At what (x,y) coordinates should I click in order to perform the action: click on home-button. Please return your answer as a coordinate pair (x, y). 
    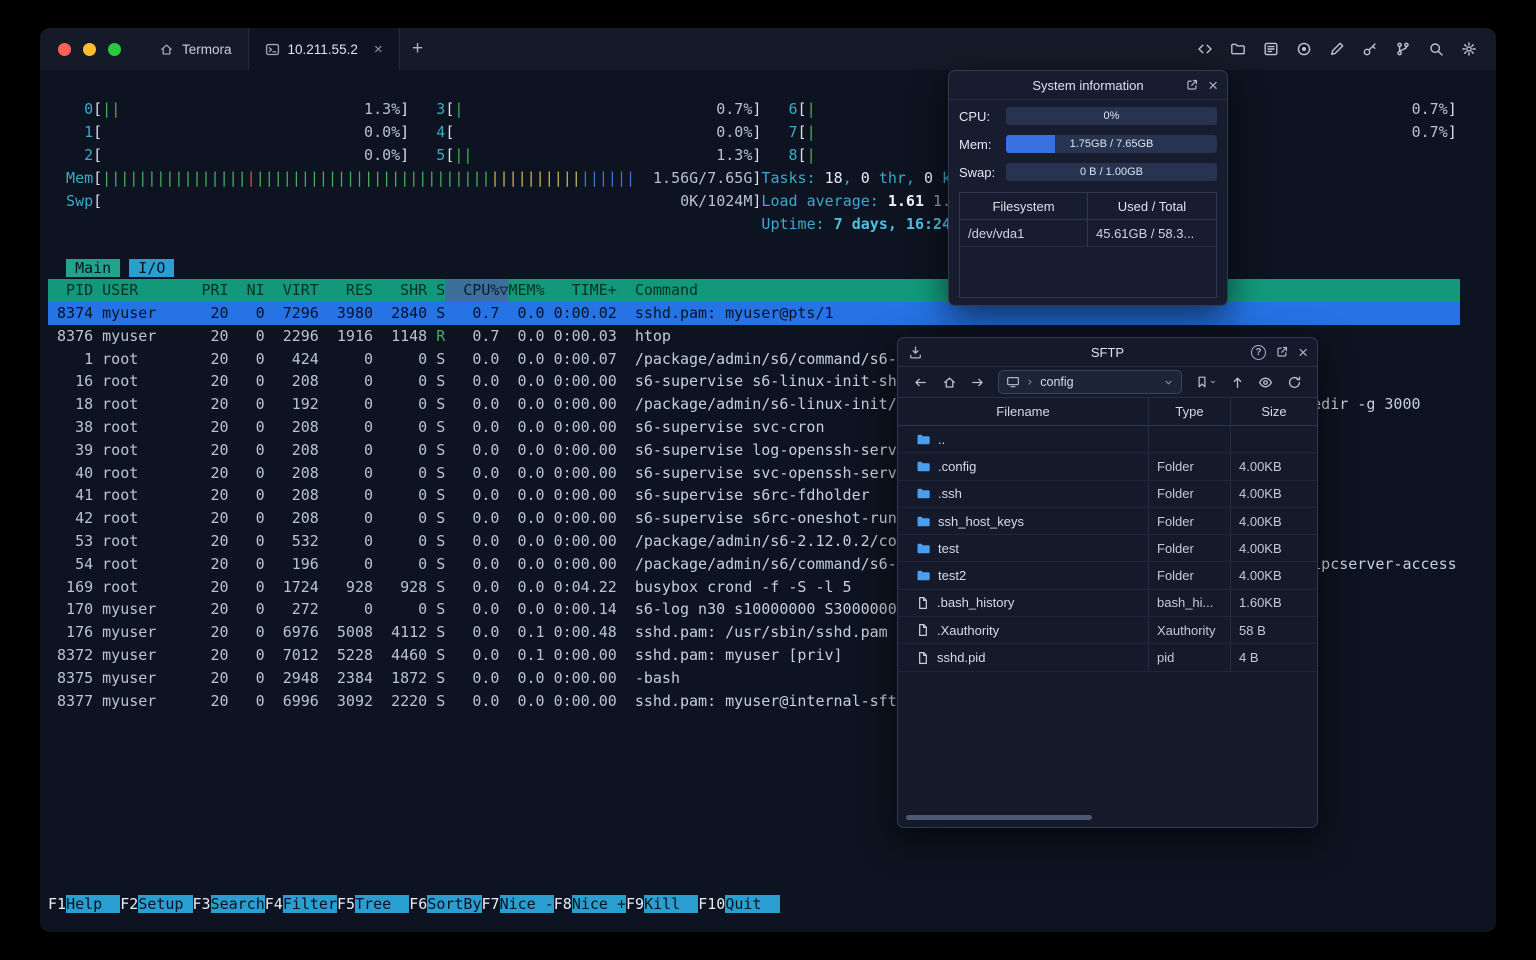
    Looking at the image, I should click on (948, 382).